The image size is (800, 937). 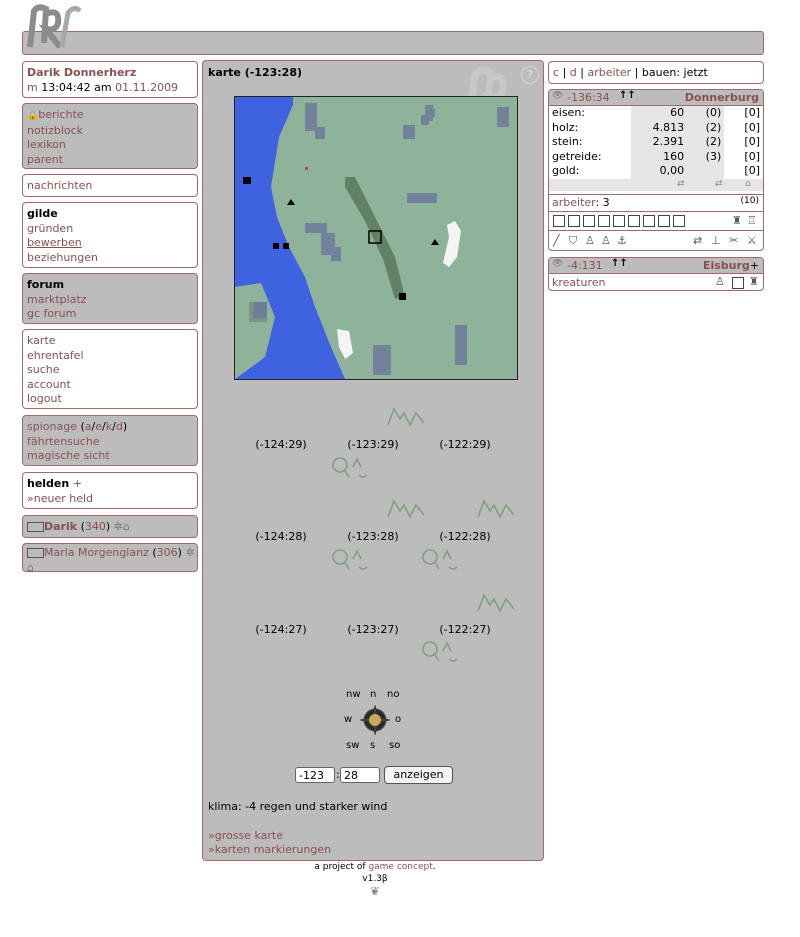 What do you see at coordinates (622, 240) in the screenshot?
I see `anchor-icon: ⚓` at bounding box center [622, 240].